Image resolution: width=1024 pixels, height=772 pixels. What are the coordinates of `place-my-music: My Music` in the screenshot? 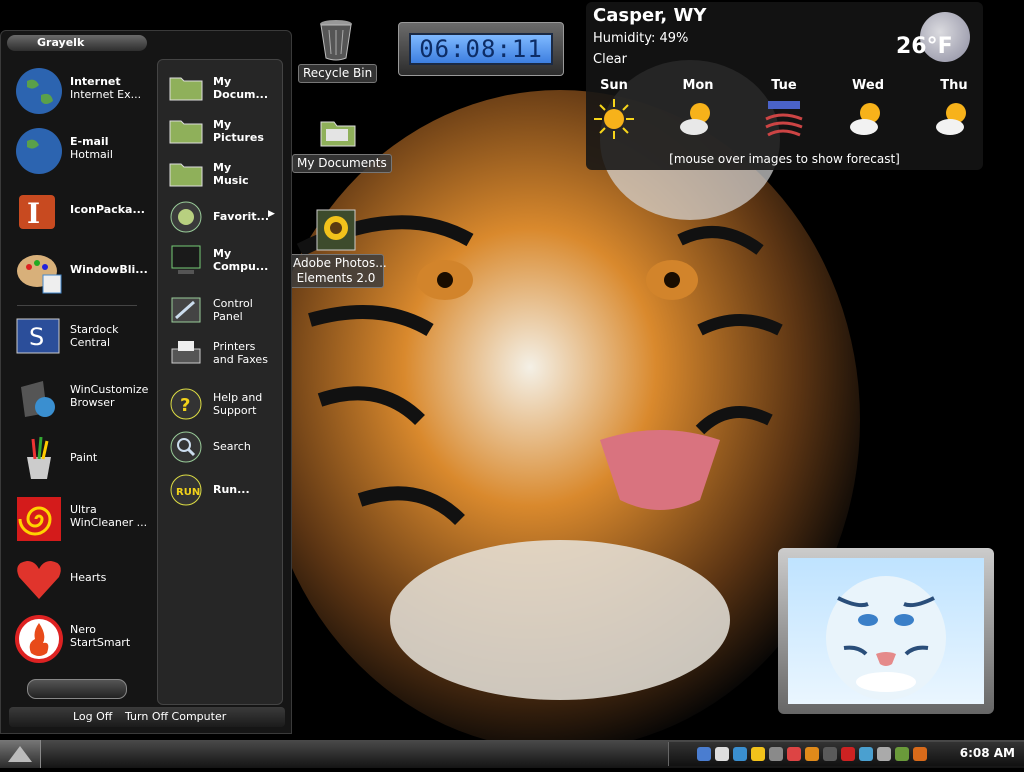 It's located at (224, 173).